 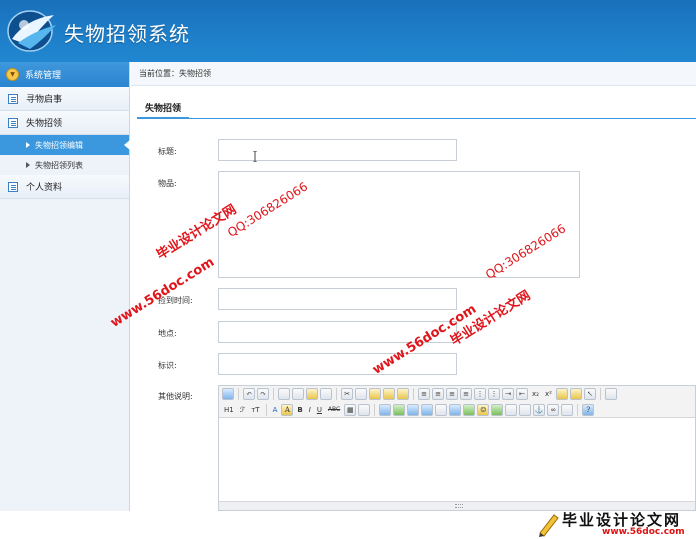 What do you see at coordinates (12, 74) in the screenshot?
I see `chevron-down-icon: ▼` at bounding box center [12, 74].